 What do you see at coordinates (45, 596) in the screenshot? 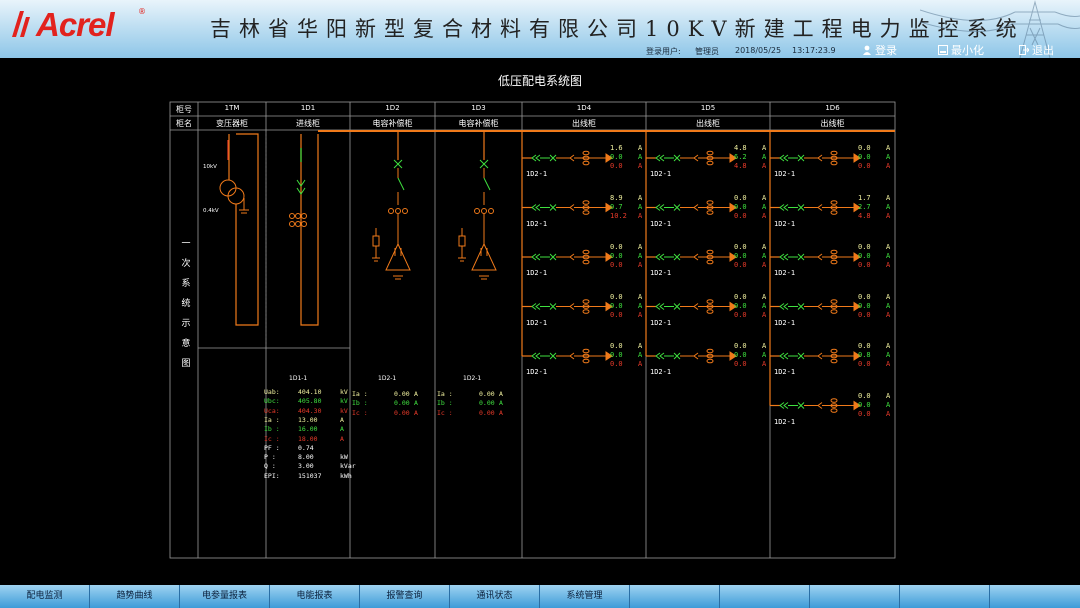
I see `nav-power-monitoring: 配电监测` at bounding box center [45, 596].